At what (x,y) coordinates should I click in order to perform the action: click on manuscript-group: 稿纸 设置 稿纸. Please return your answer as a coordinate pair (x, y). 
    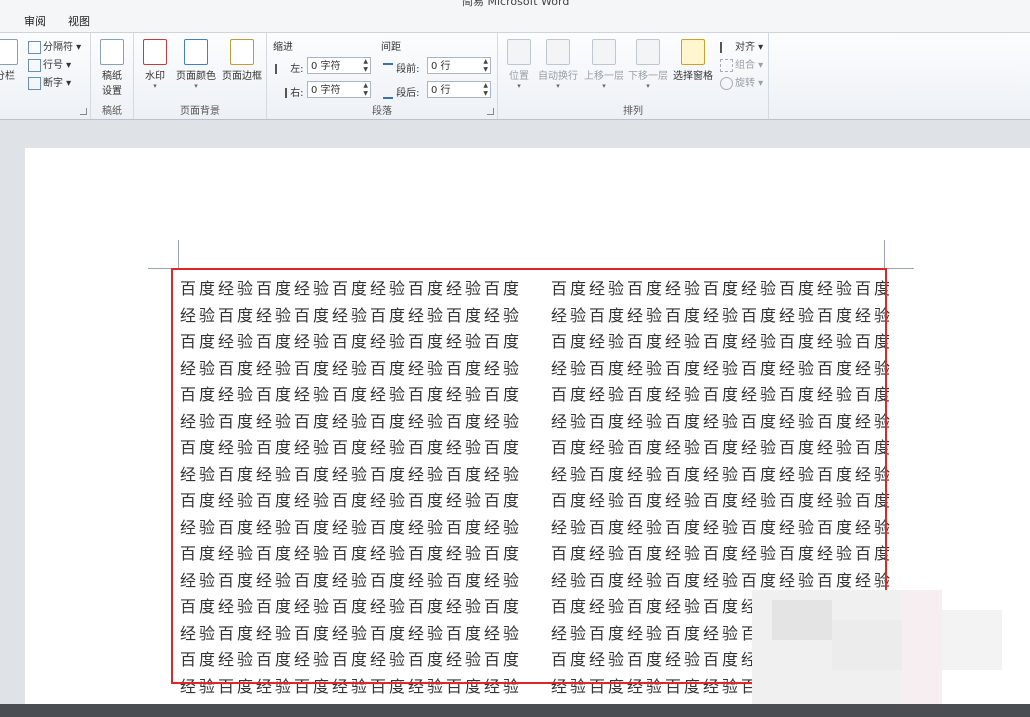
    Looking at the image, I should click on (112, 76).